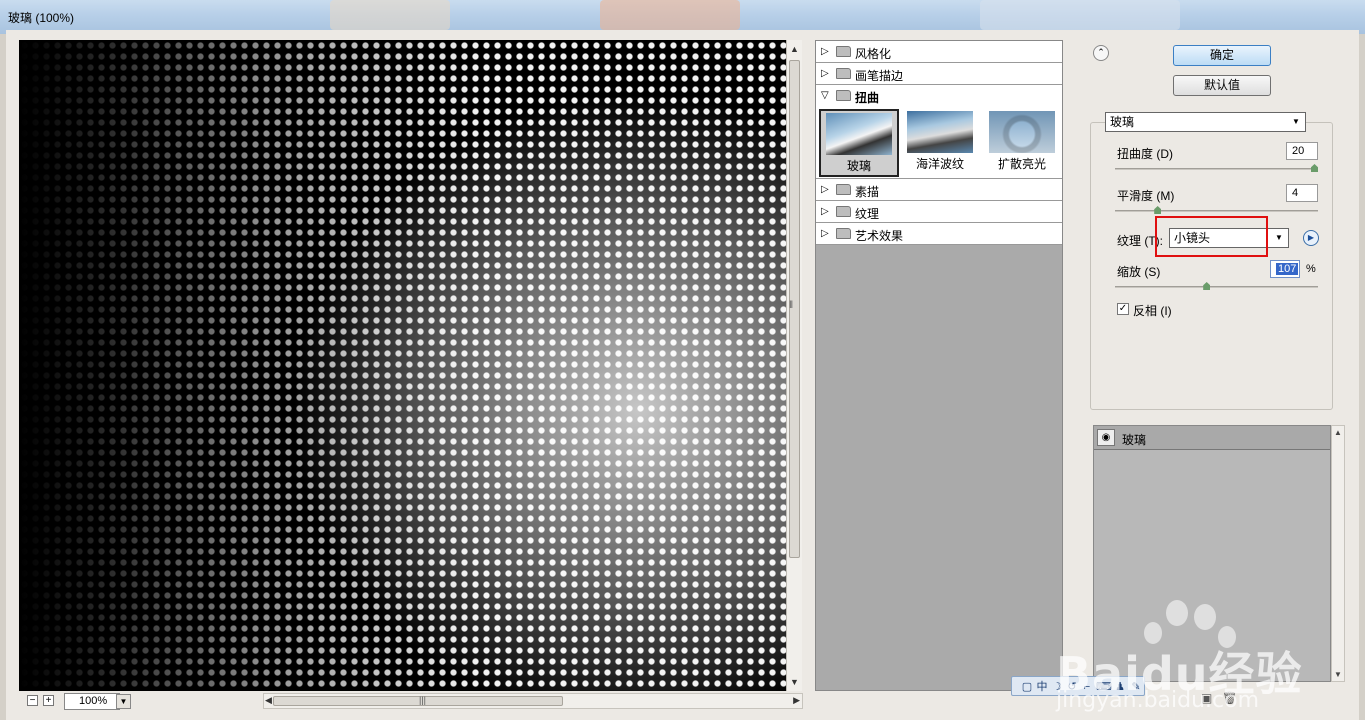 This screenshot has width=1365, height=720. I want to click on new-effect-layer-icon: ▣, so click(1208, 698).